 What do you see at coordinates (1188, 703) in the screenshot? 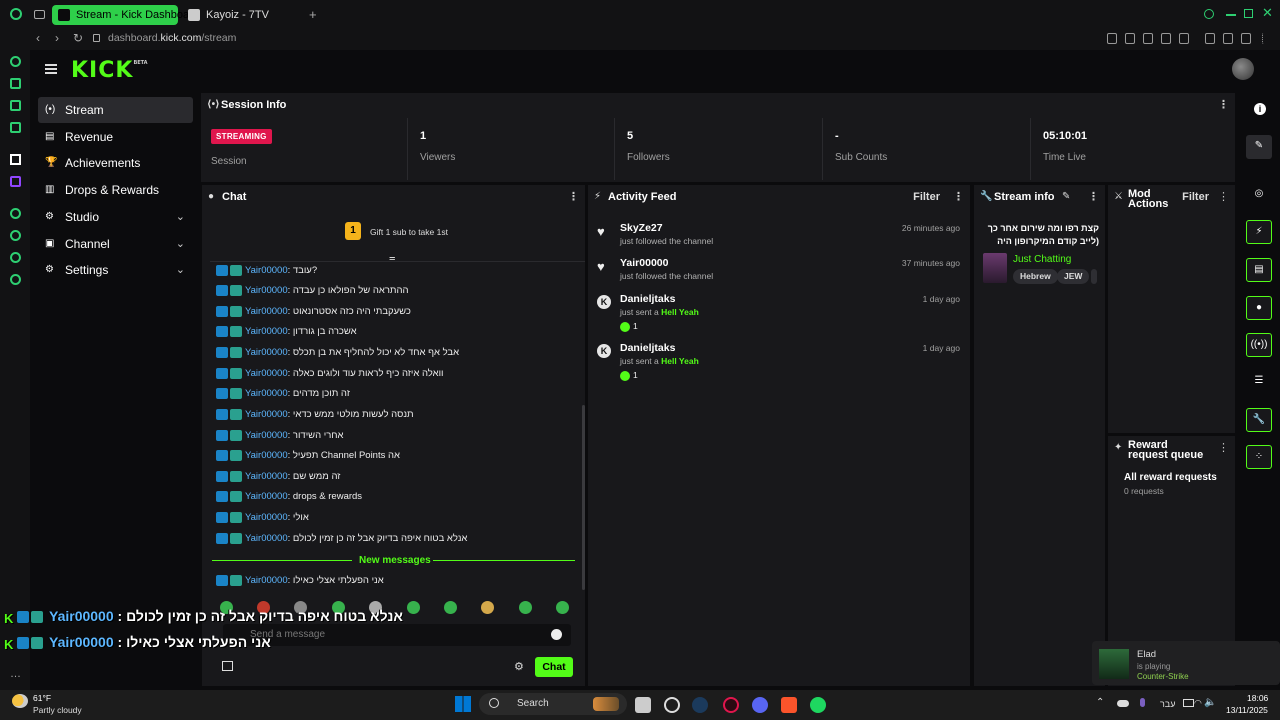
I see `monitor-icon` at bounding box center [1188, 703].